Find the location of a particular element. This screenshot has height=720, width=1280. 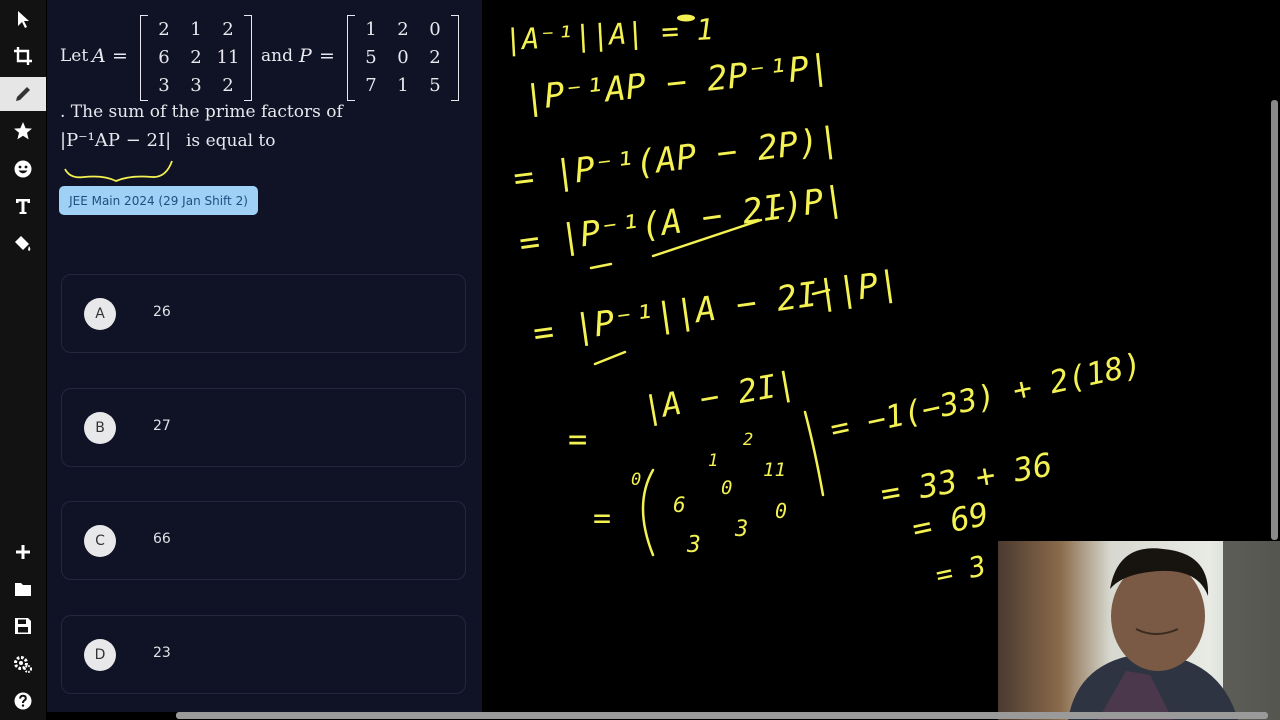

plus-icon is located at coordinates (23, 552).